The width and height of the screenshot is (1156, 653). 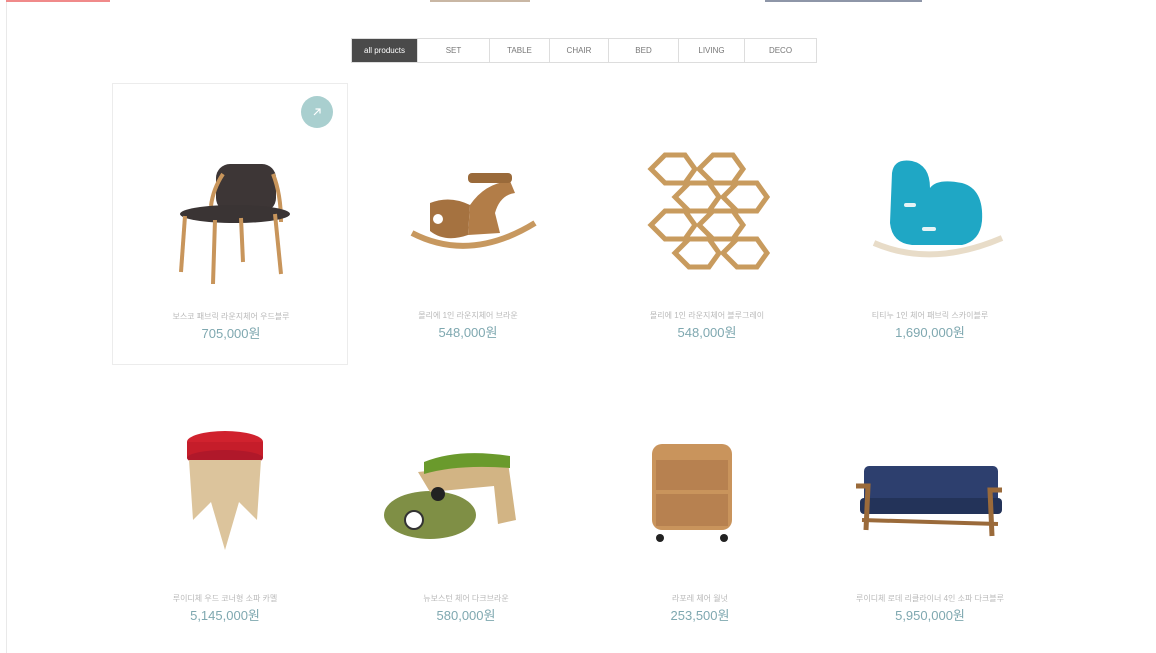 I want to click on product-card: 라포레 체어 월넛 253,500원, so click(x=700, y=506).